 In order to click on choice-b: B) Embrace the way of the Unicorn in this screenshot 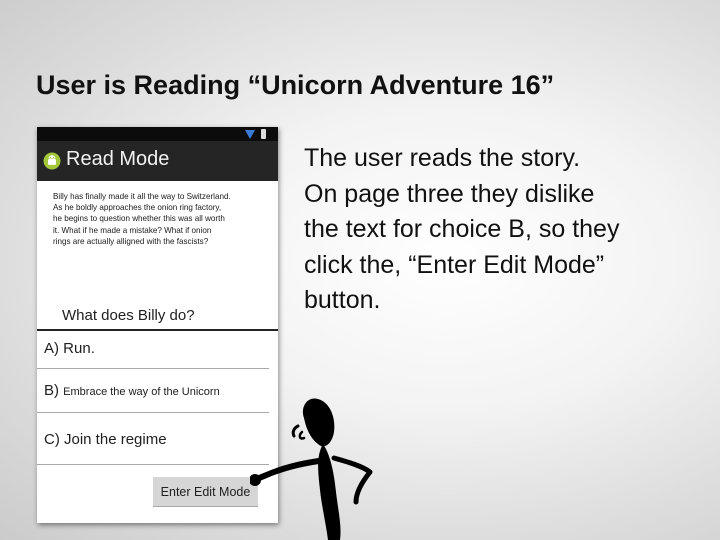, I will do `click(153, 391)`.